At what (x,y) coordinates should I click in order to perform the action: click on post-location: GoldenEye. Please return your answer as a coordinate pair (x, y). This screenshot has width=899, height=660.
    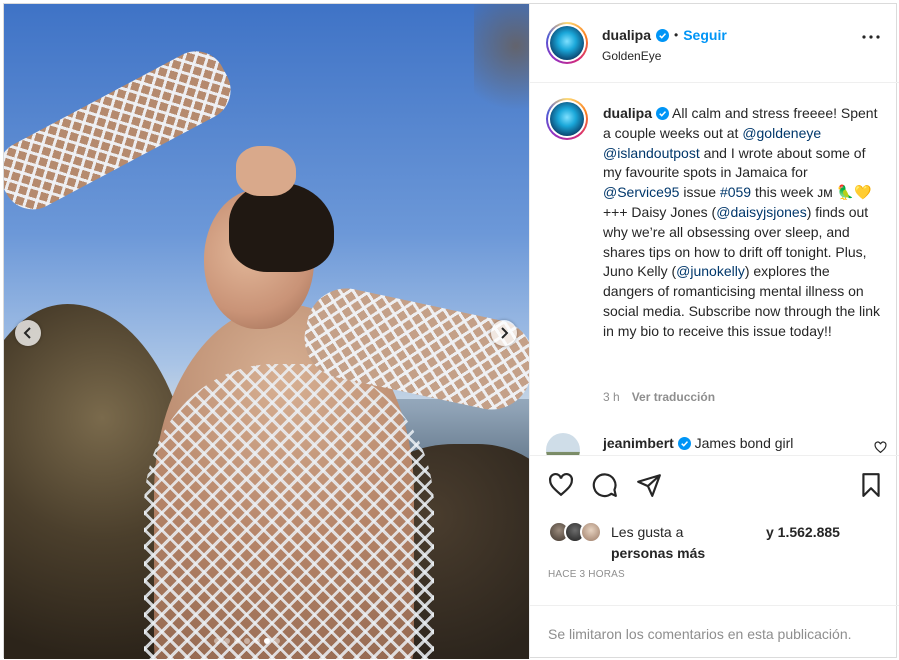
    Looking at the image, I should click on (631, 56).